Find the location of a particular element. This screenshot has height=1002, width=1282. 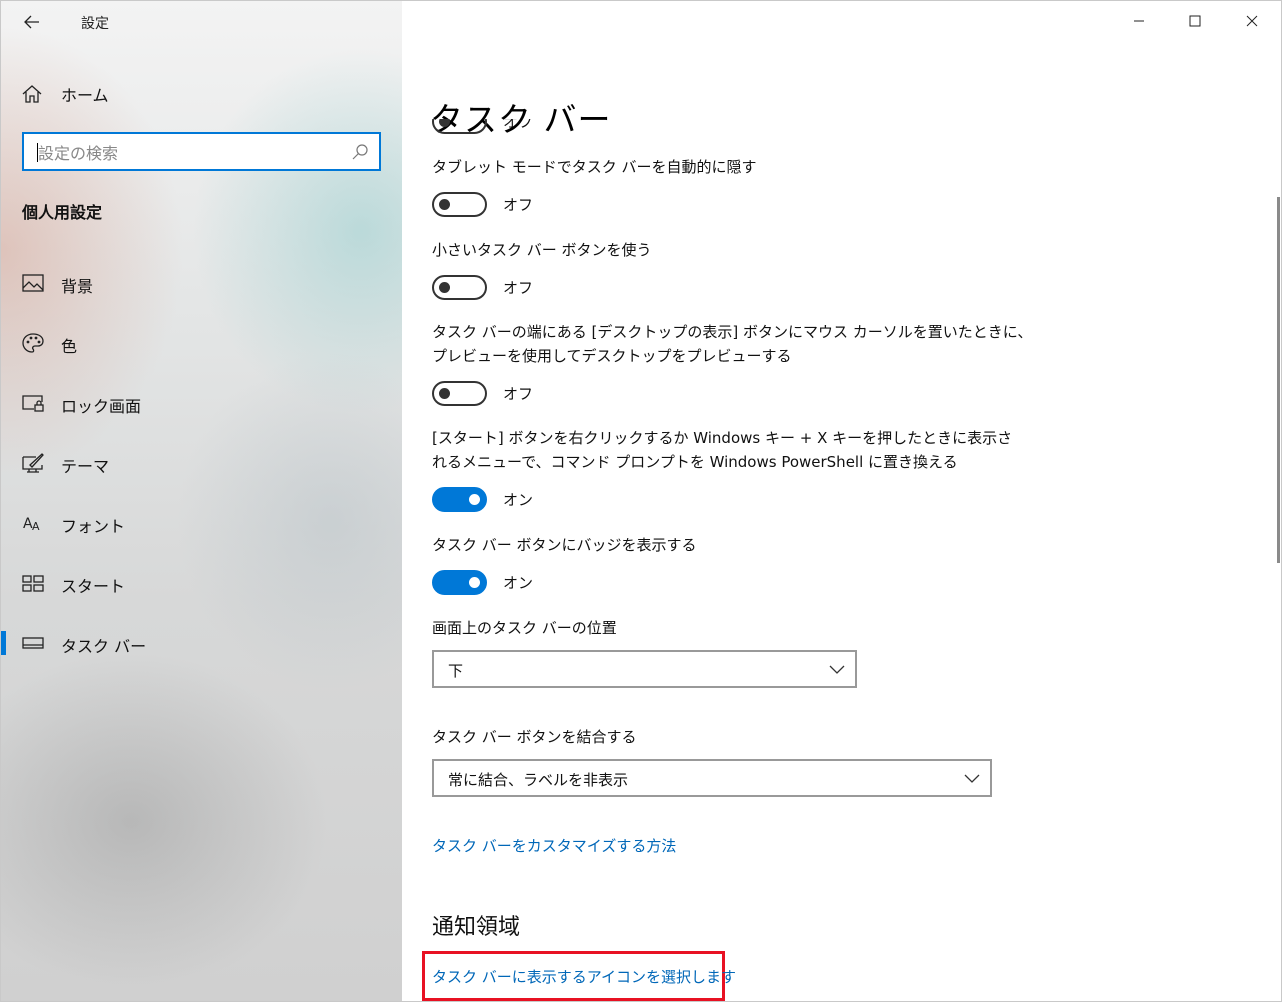

setting-label-small-buttons: 小さいタスク バー ボタンを使う is located at coordinates (542, 250).